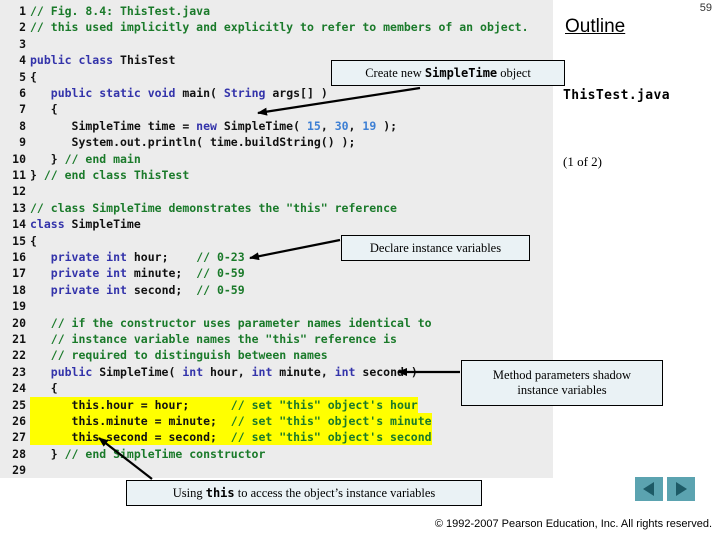 The image size is (720, 540). I want to click on callout-code-term: SimpleTime, so click(461, 72).